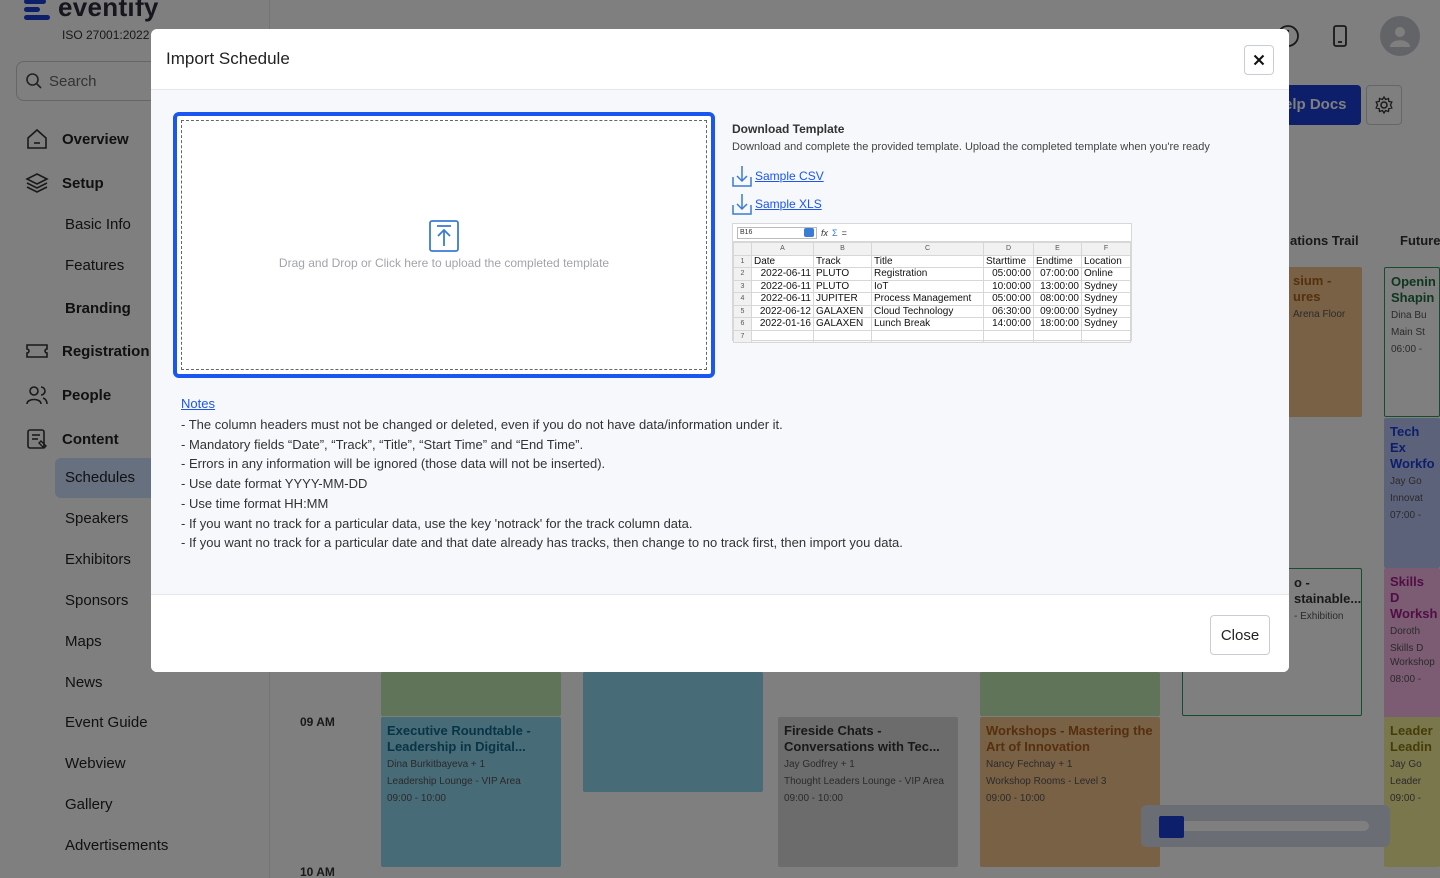 This screenshot has height=878, width=1440. Describe the element at coordinates (842, 299) in the screenshot. I see `sheet-cell: JUPITER` at that location.